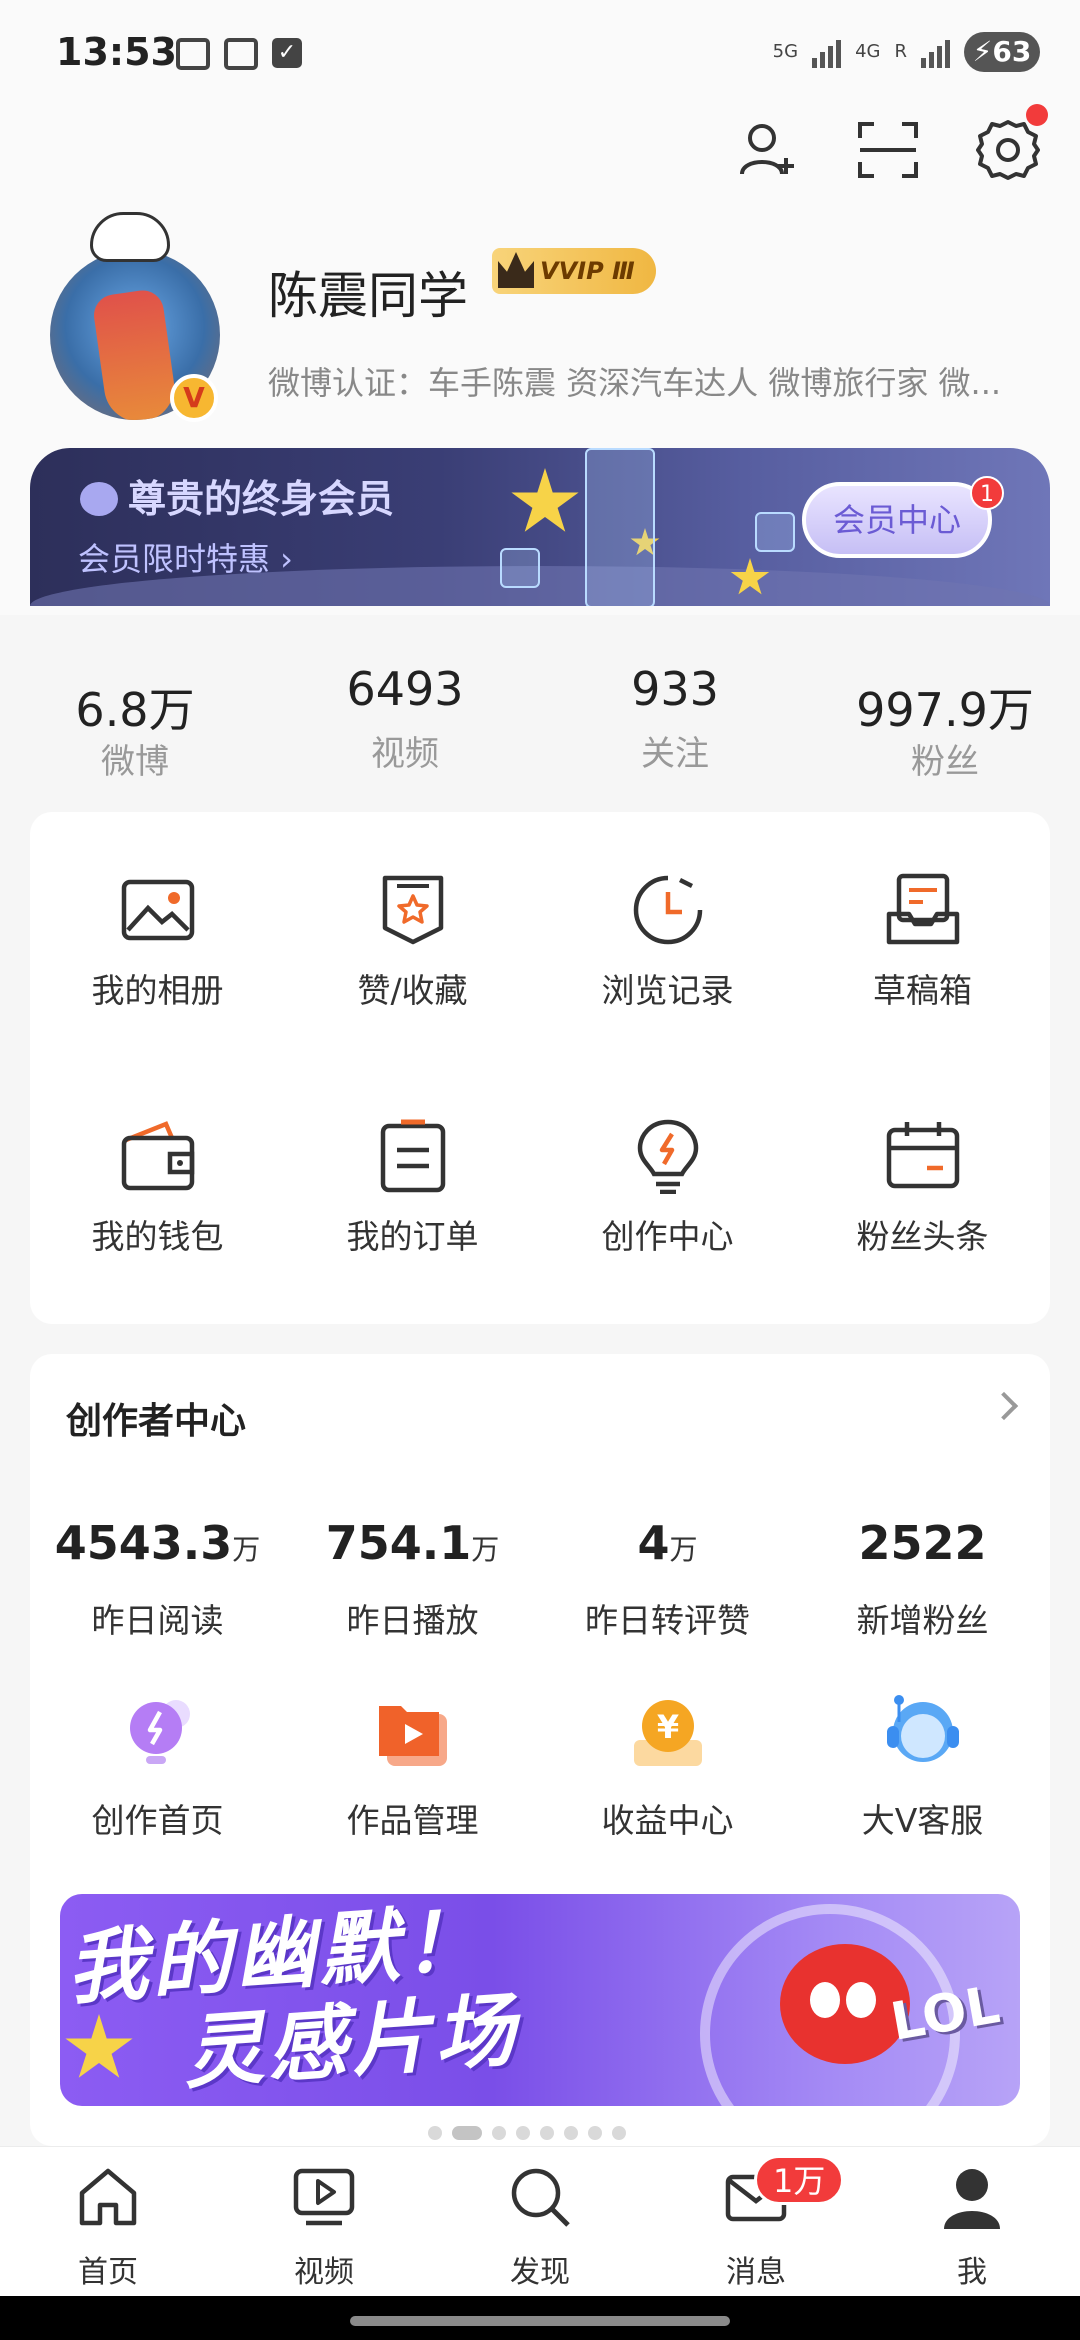 The height and width of the screenshot is (2340, 1080). Describe the element at coordinates (413, 1156) in the screenshot. I see `orders-icon` at that location.